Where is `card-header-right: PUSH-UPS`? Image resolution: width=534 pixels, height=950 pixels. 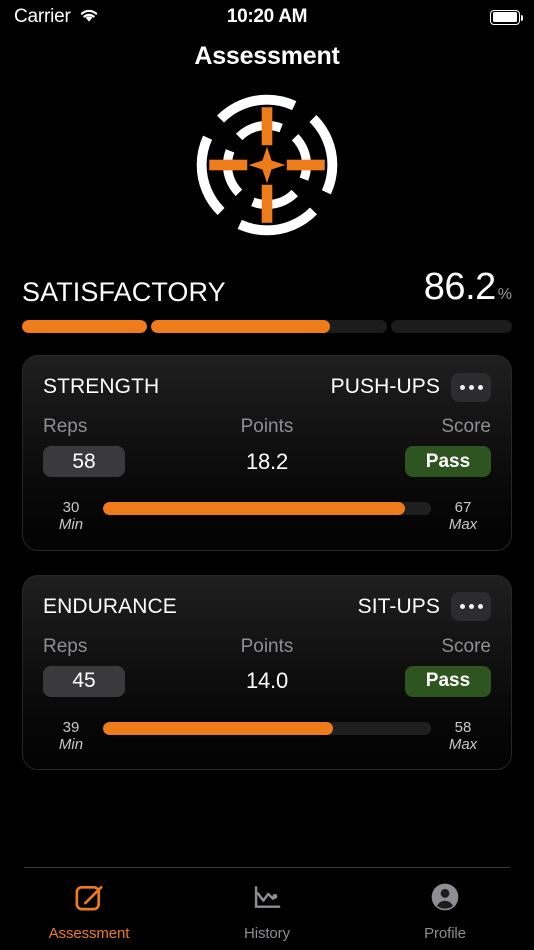 card-header-right: PUSH-UPS is located at coordinates (410, 387).